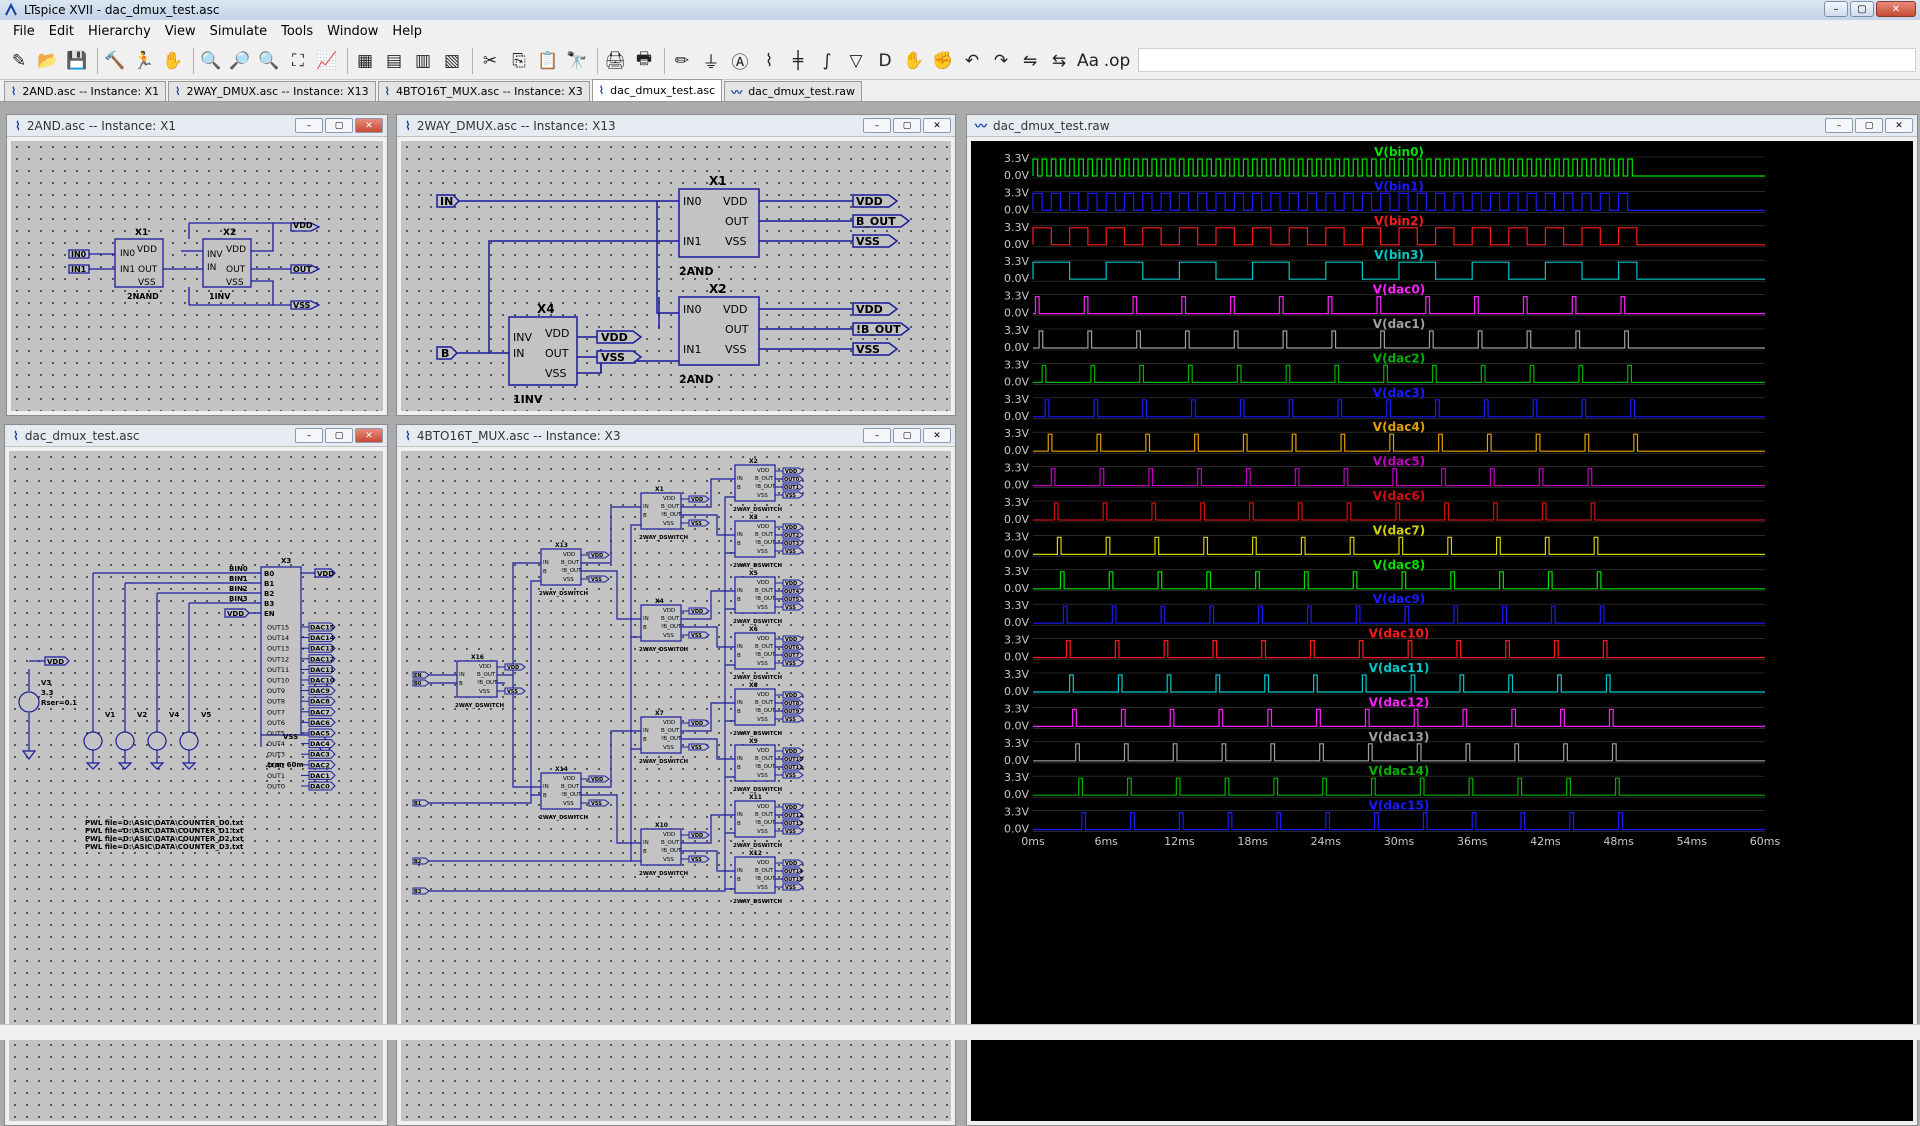  I want to click on trace-label: V(dac1), so click(1399, 324).